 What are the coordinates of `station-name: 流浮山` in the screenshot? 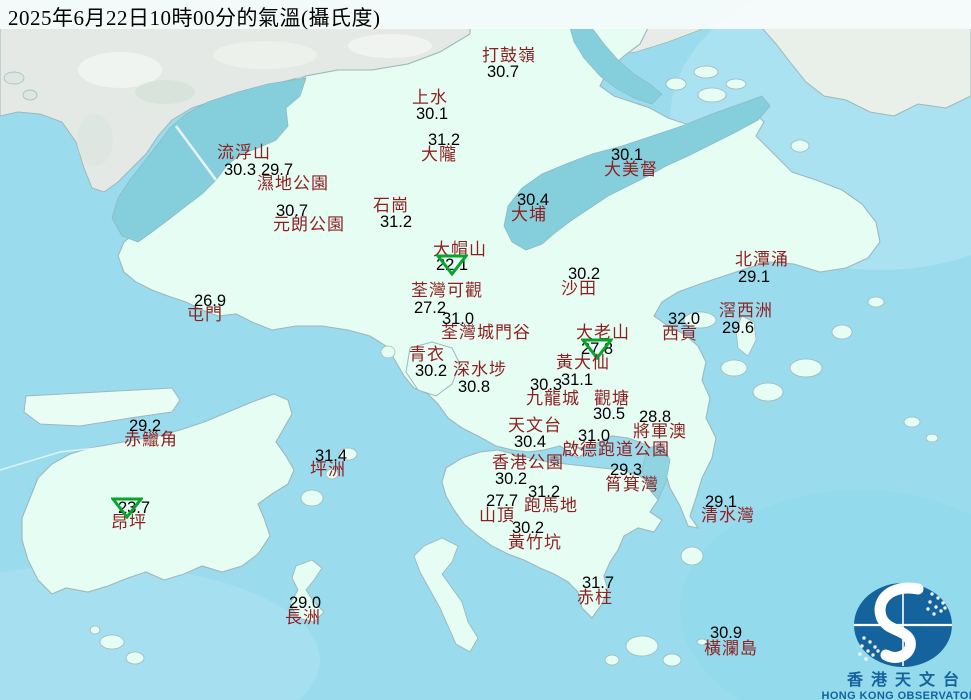 It's located at (244, 152).